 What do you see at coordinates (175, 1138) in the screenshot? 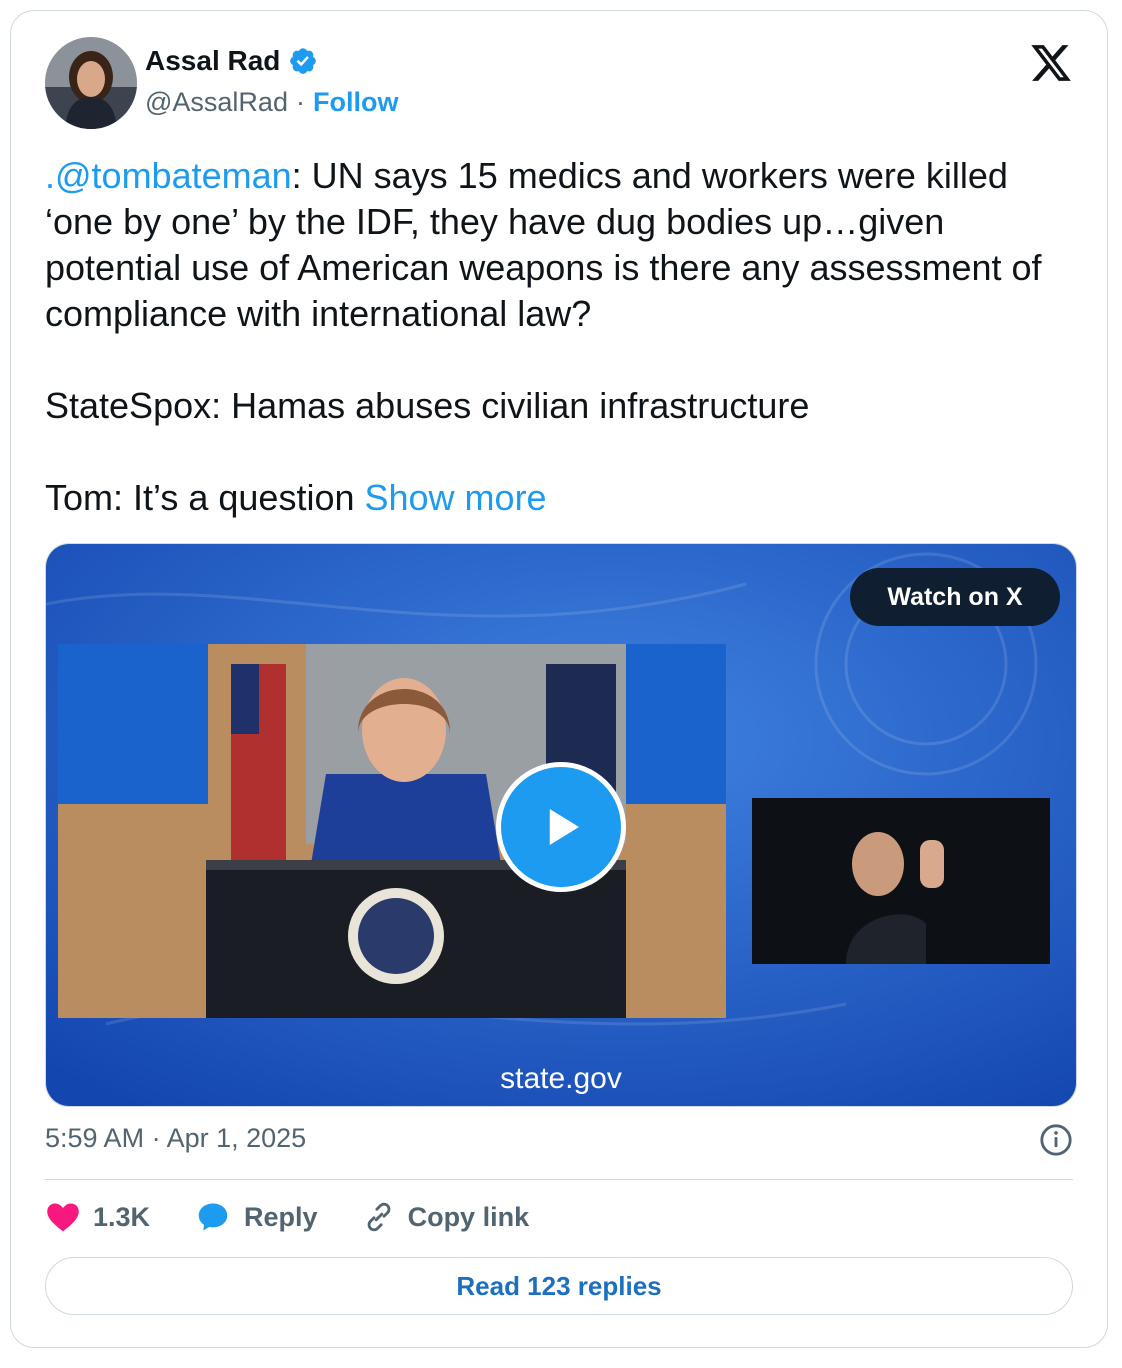
I see `tweet-timestamp: 5:59 AM · Apr 1, 2025` at bounding box center [175, 1138].